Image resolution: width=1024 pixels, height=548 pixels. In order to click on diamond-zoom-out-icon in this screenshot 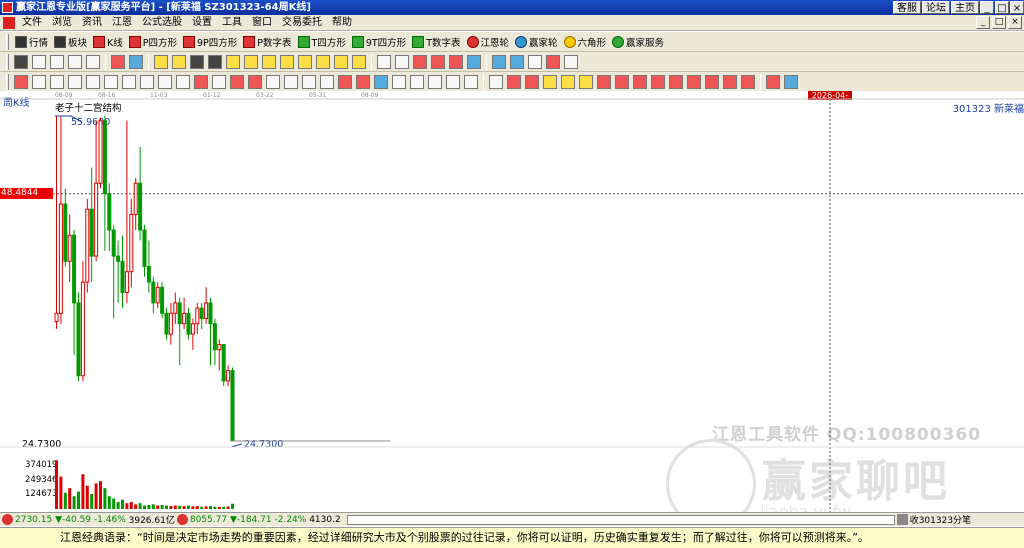, I will do `click(323, 61)`.